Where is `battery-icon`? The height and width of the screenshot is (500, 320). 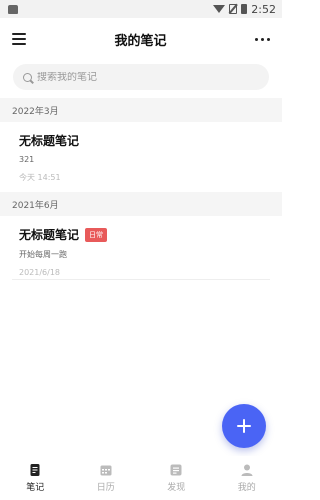
battery-icon is located at coordinates (244, 9).